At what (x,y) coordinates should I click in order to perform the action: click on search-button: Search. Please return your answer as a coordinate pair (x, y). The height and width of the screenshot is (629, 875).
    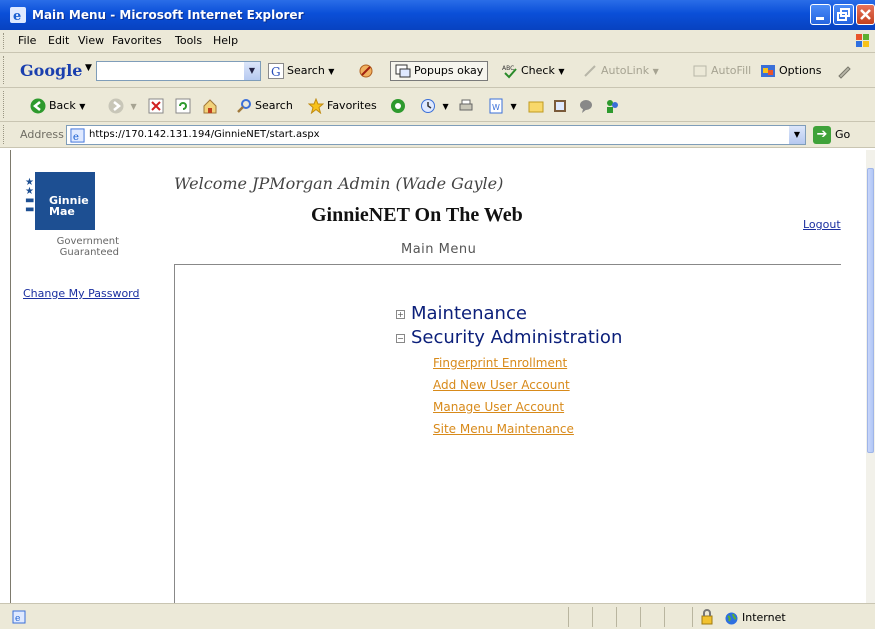
    Looking at the image, I should click on (264, 106).